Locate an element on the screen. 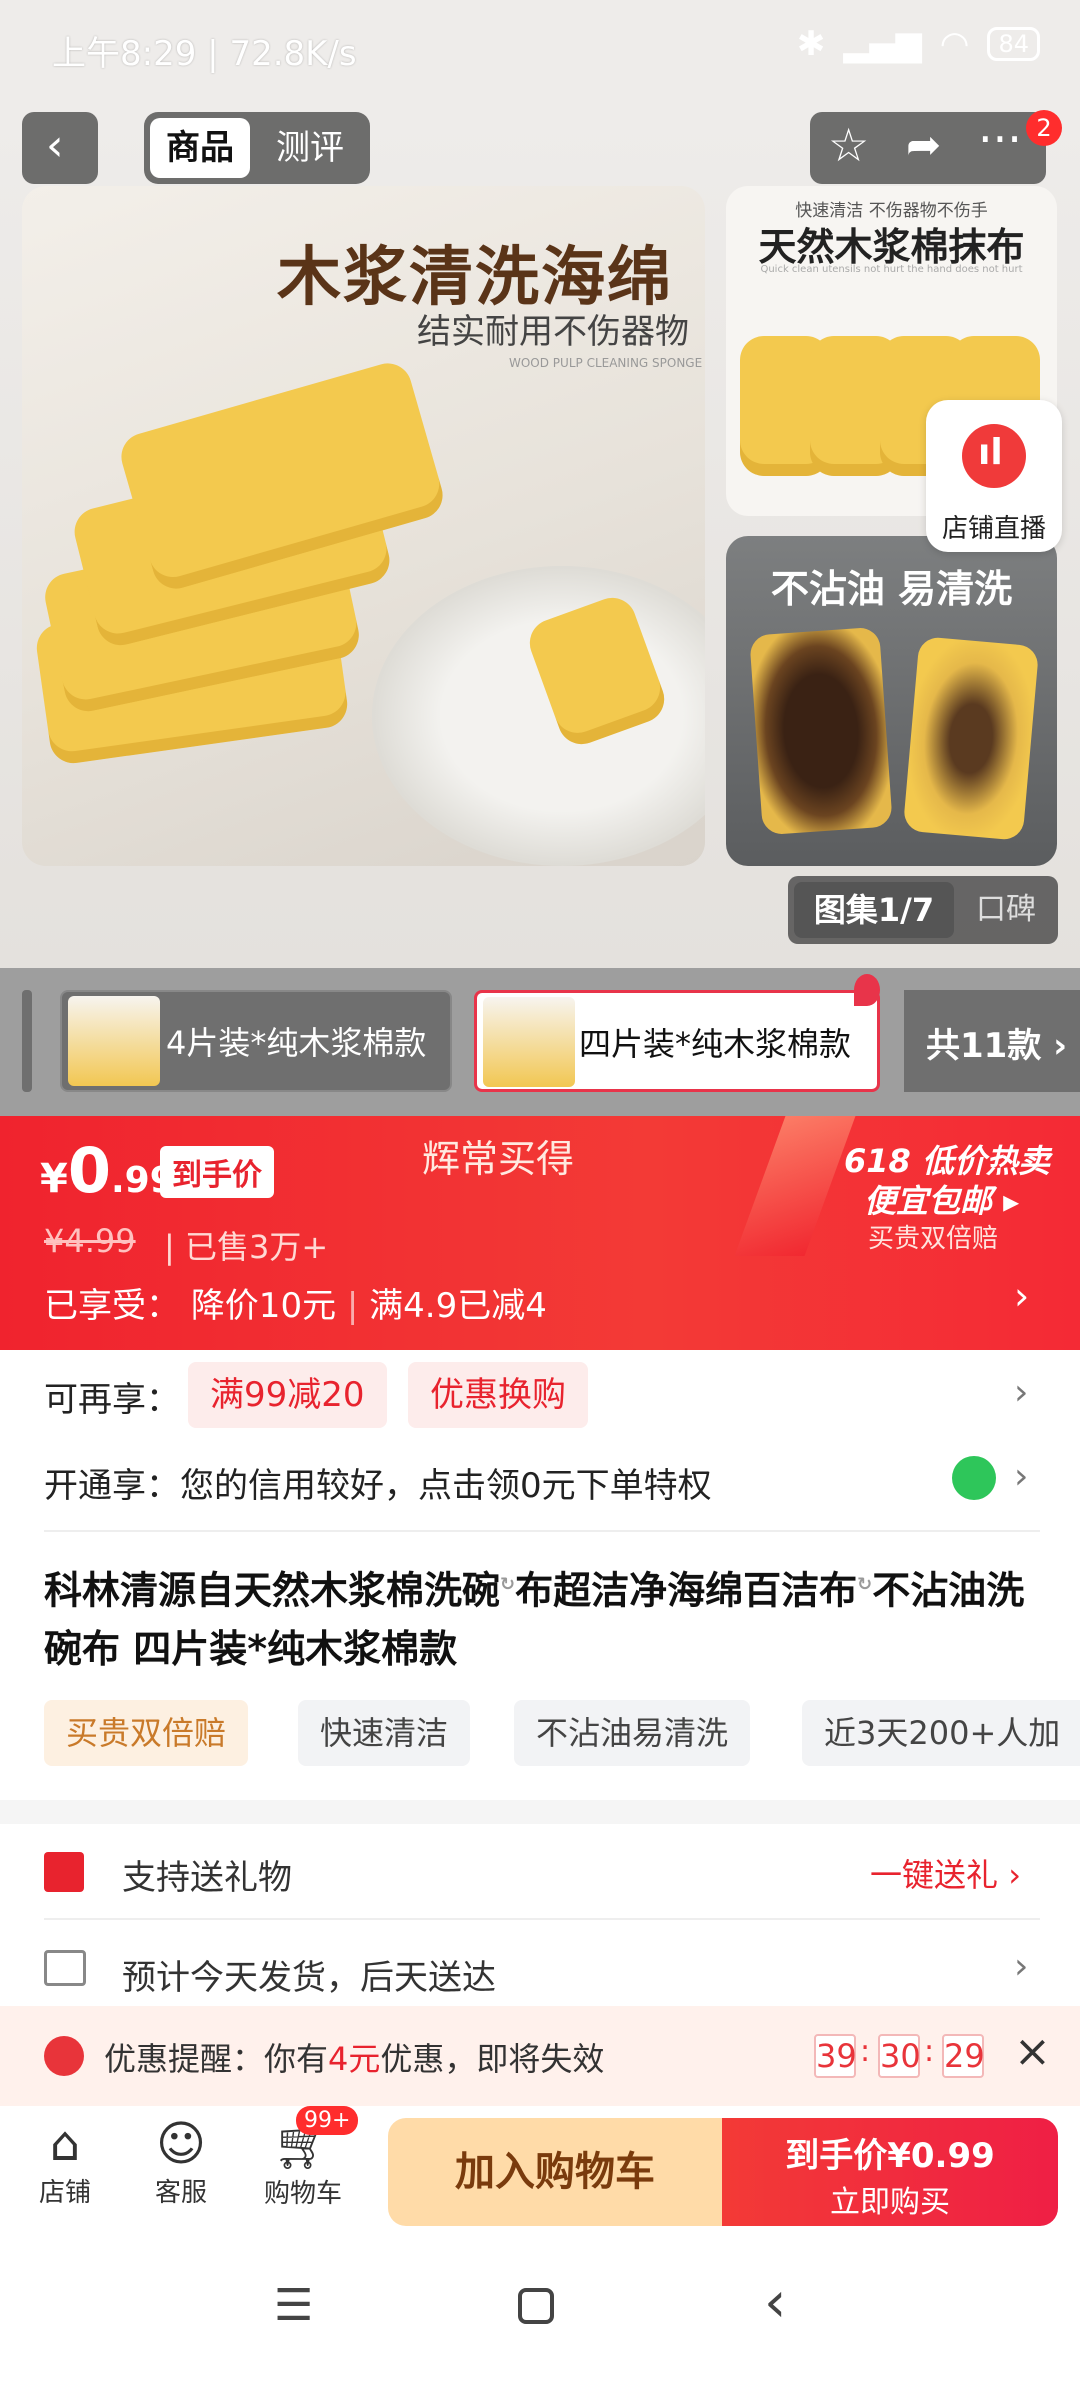 The height and width of the screenshot is (2400, 1080). store-live-button: ıl 店铺直播 is located at coordinates (994, 476).